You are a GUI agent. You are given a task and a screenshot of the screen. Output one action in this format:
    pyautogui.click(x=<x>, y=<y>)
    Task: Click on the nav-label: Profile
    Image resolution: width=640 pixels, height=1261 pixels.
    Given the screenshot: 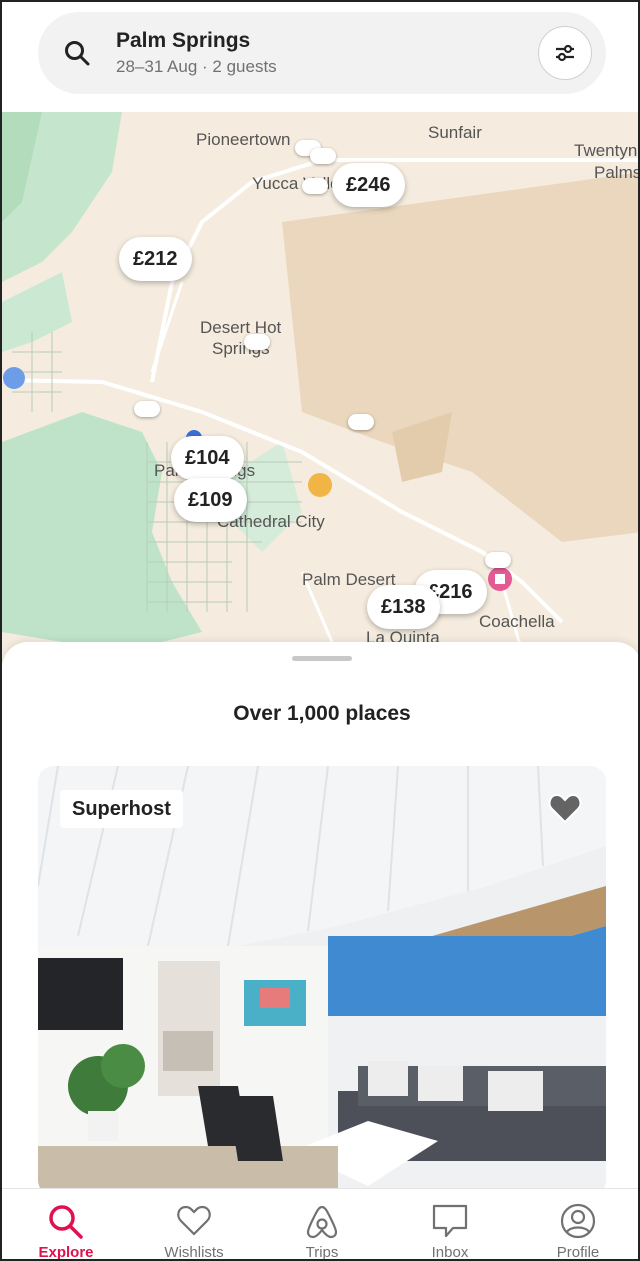 What is the action you would take?
    pyautogui.click(x=578, y=1252)
    